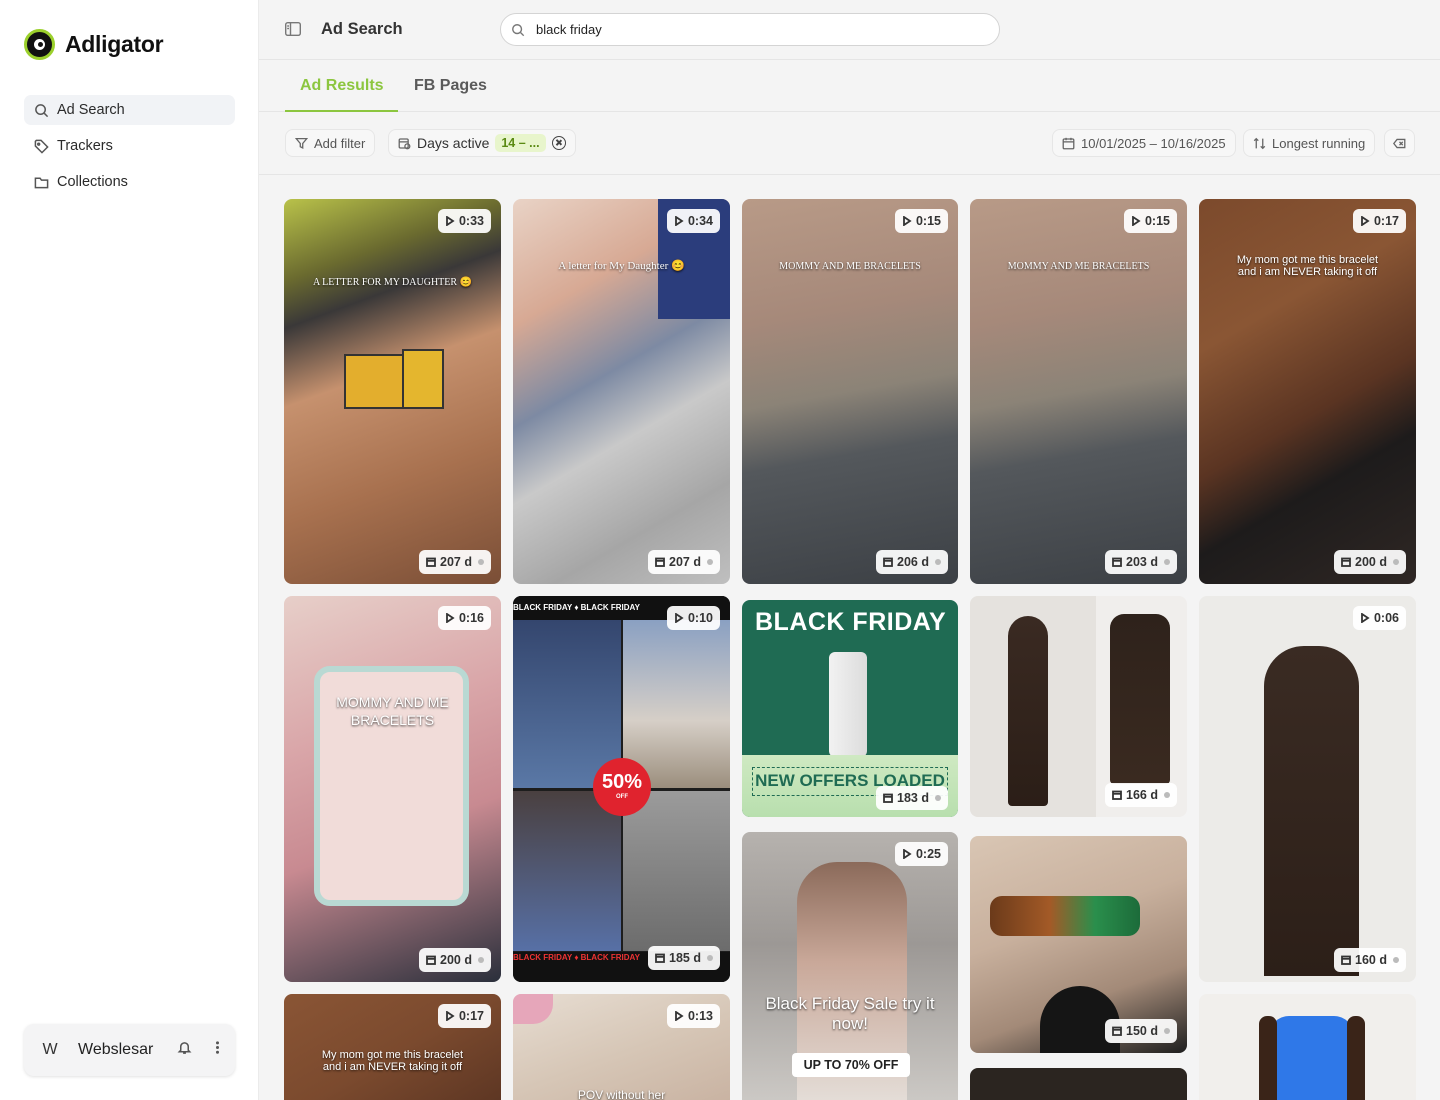 This screenshot has width=1440, height=1100. What do you see at coordinates (92, 182) in the screenshot?
I see `sidebar-item-label: Collections` at bounding box center [92, 182].